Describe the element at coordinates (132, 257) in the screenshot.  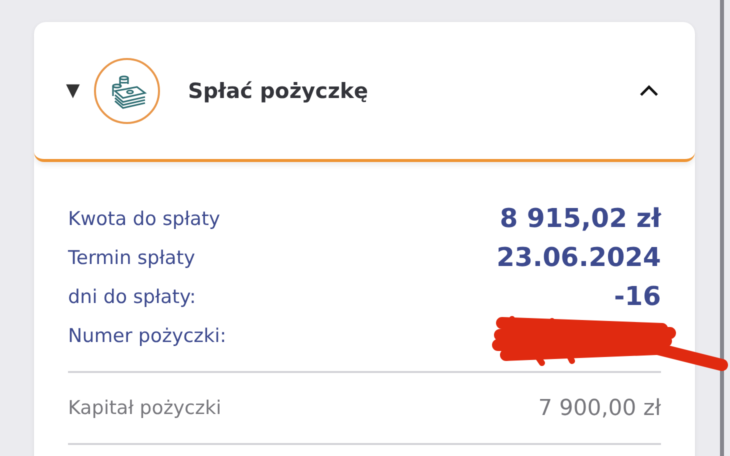
I see `detail-label: Termin spłaty` at that location.